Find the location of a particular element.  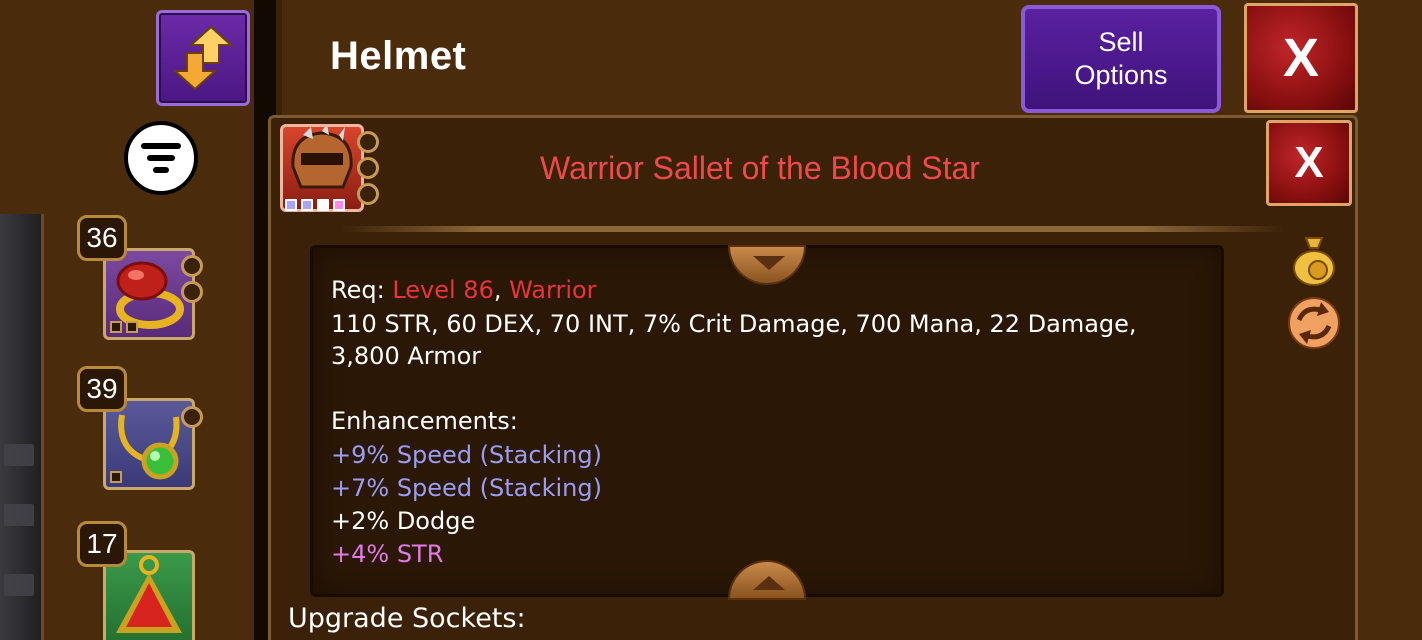

sell-options-label: Sell Options is located at coordinates (1121, 58).